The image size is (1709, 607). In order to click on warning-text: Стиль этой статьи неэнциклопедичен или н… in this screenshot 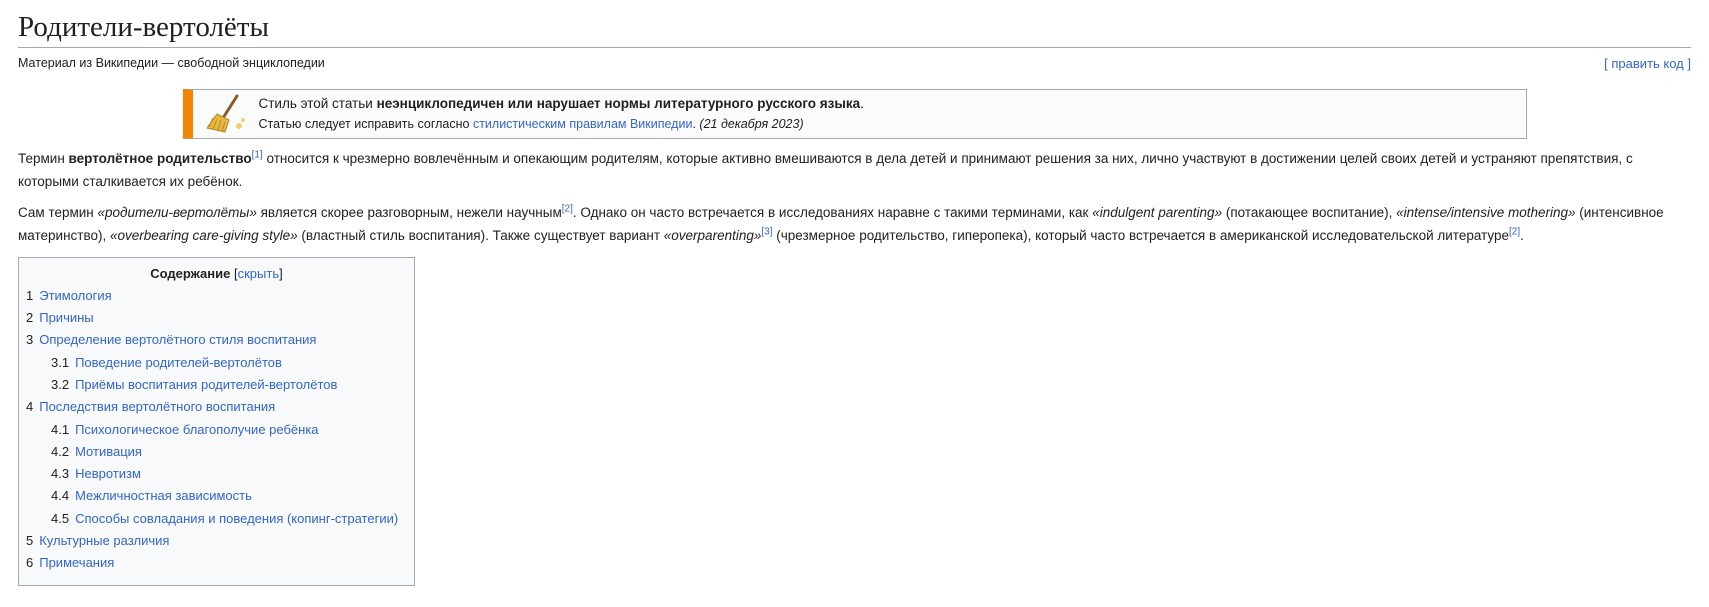, I will do `click(561, 113)`.